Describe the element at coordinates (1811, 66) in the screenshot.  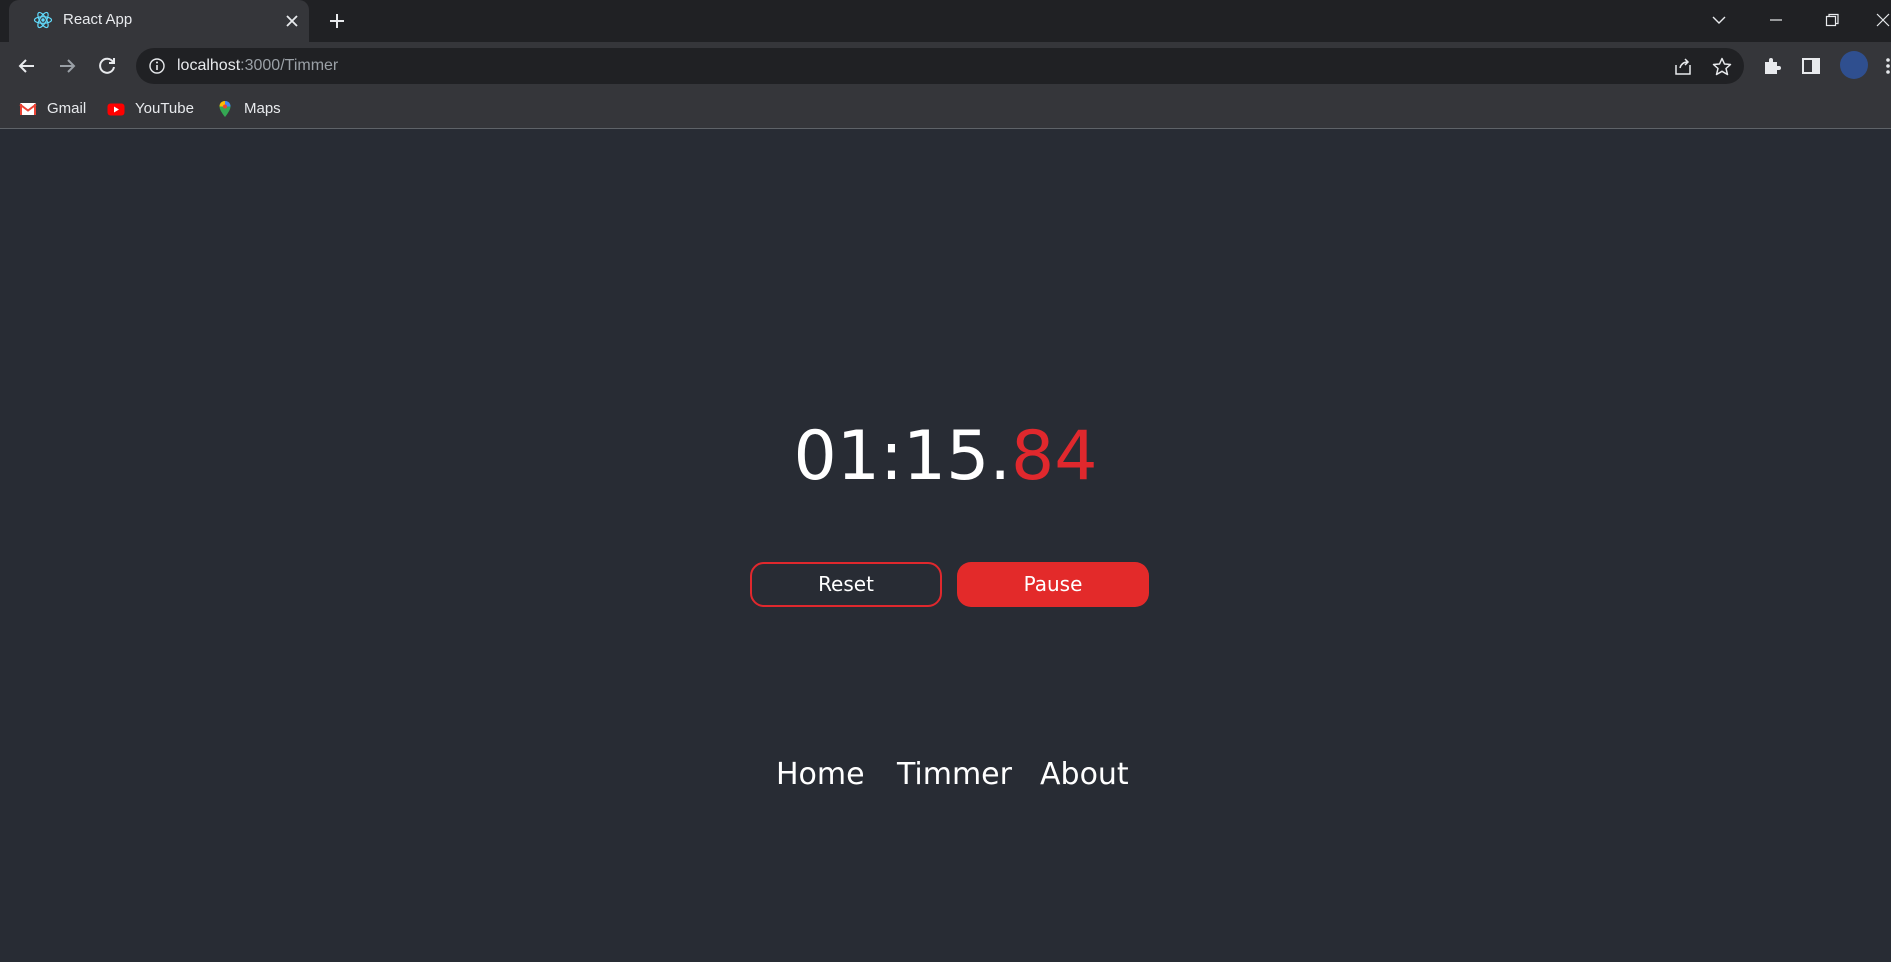
I see `side-panel-icon` at that location.